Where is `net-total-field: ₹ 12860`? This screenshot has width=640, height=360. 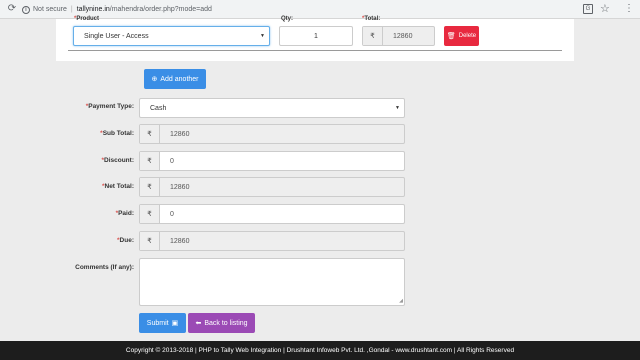 net-total-field: ₹ 12860 is located at coordinates (272, 187).